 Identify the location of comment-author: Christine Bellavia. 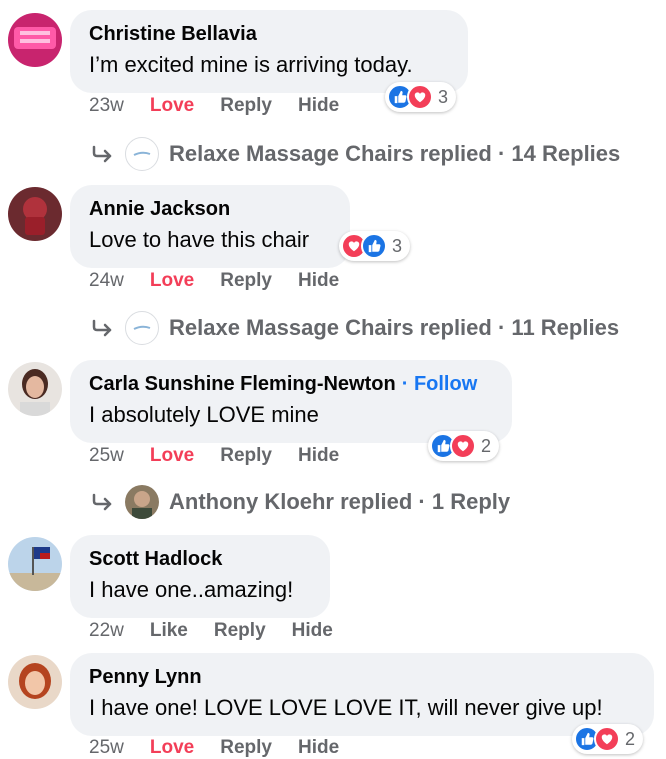
(269, 34).